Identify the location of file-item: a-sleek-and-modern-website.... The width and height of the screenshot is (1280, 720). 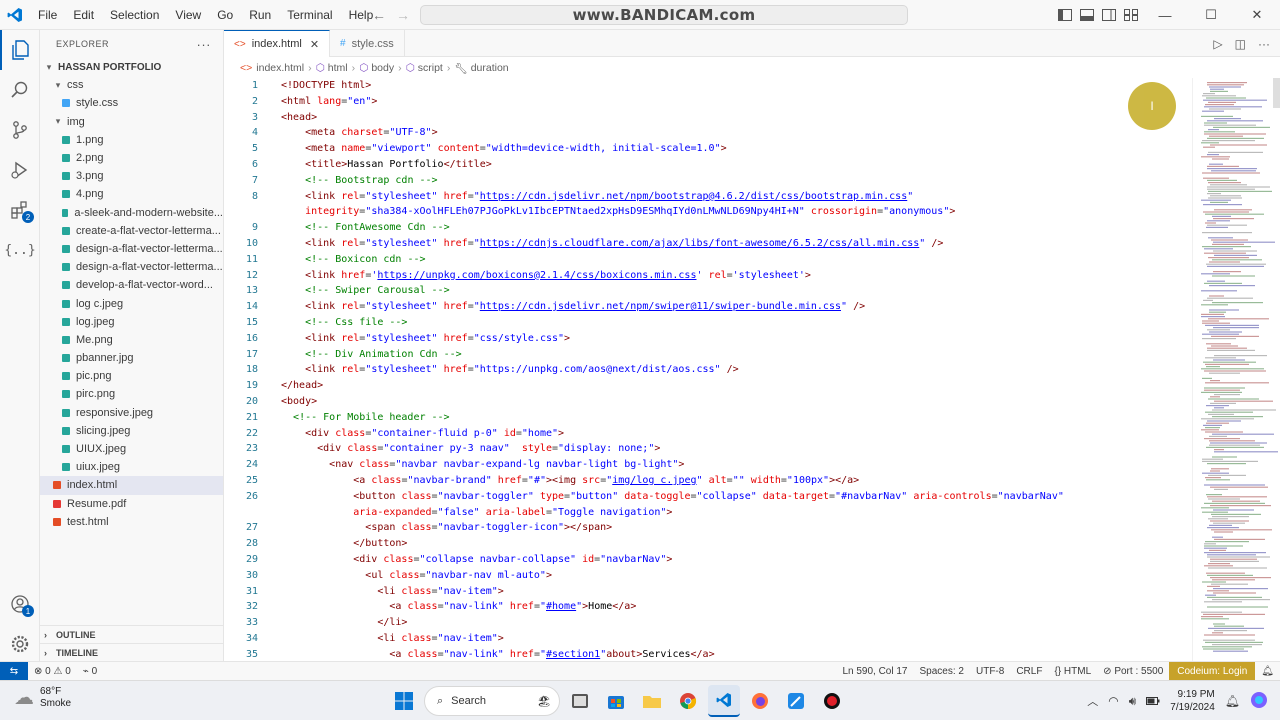
(131, 213).